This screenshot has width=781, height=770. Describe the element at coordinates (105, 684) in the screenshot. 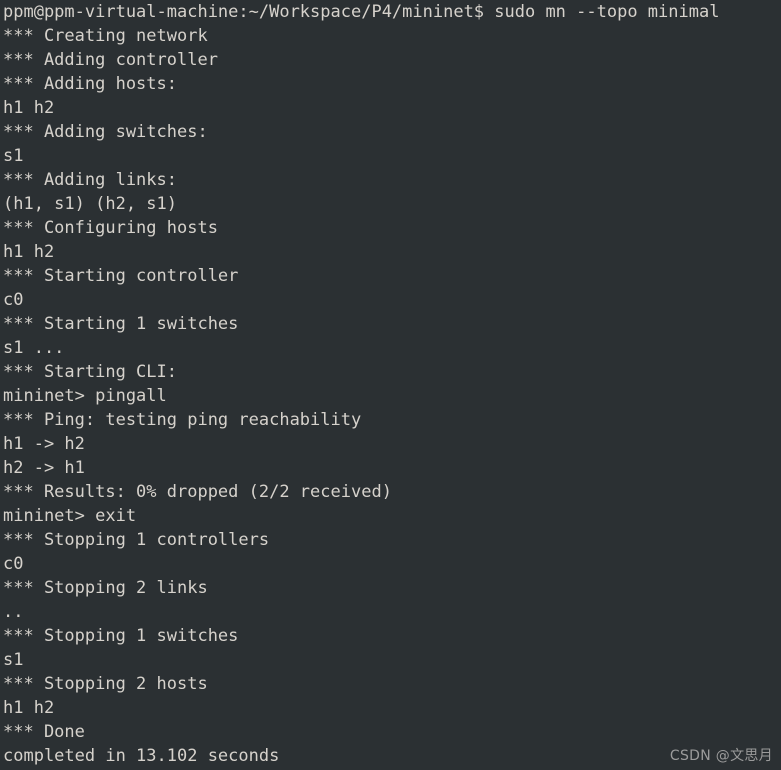

I see `terminal-line: *** Stopping 2 hosts` at that location.